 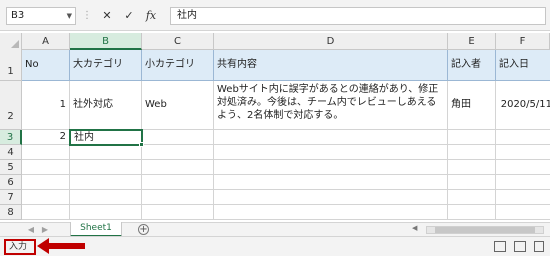 I want to click on scroll-tabs-left-icon: ◀, so click(x=31, y=230).